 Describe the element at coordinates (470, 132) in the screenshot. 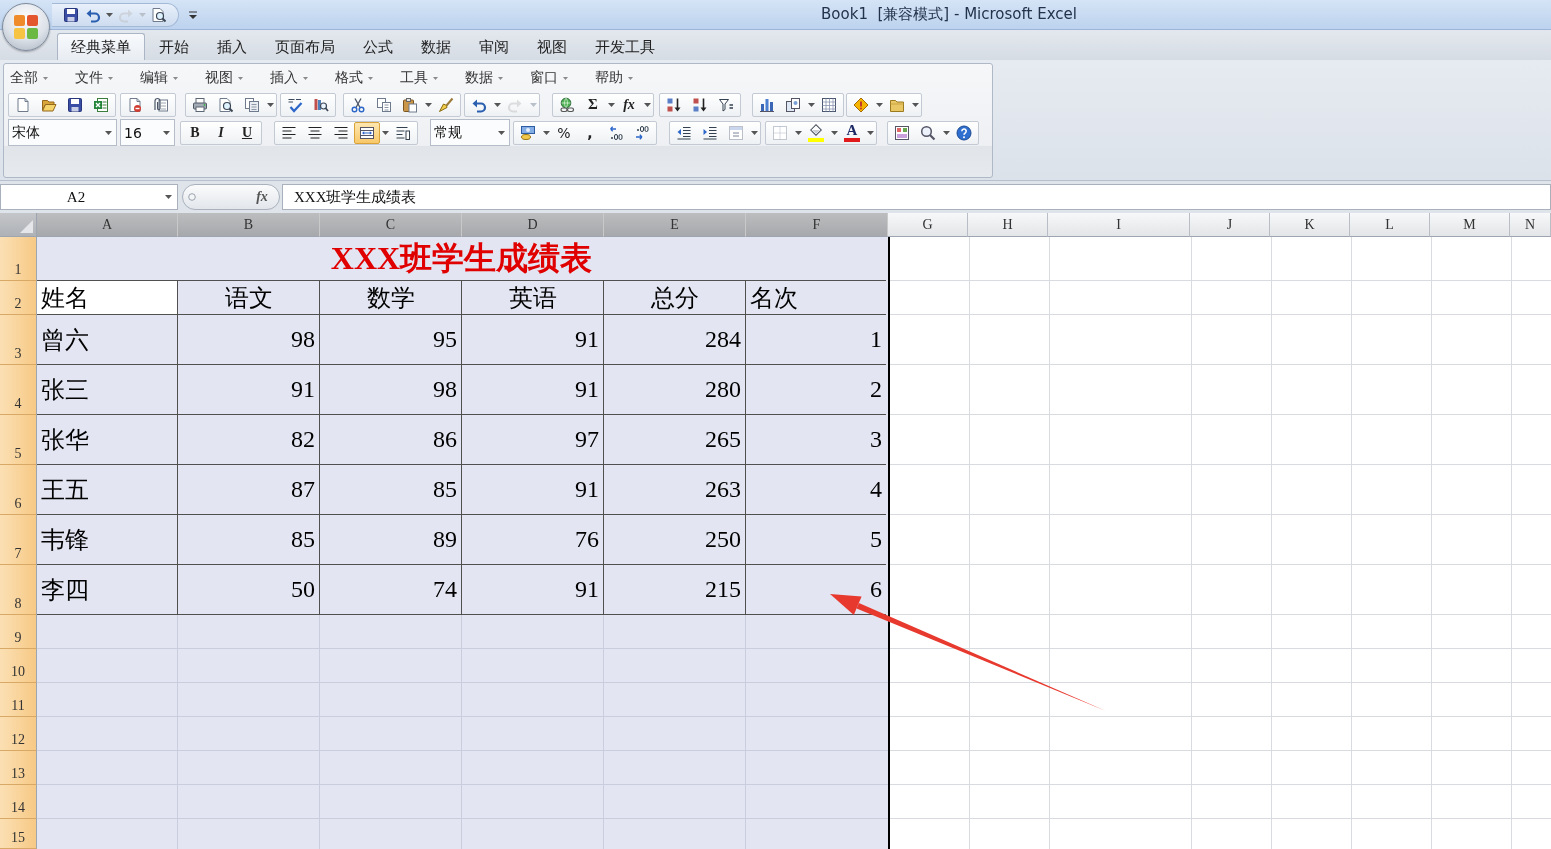

I see `number-format-combo: 常规` at that location.